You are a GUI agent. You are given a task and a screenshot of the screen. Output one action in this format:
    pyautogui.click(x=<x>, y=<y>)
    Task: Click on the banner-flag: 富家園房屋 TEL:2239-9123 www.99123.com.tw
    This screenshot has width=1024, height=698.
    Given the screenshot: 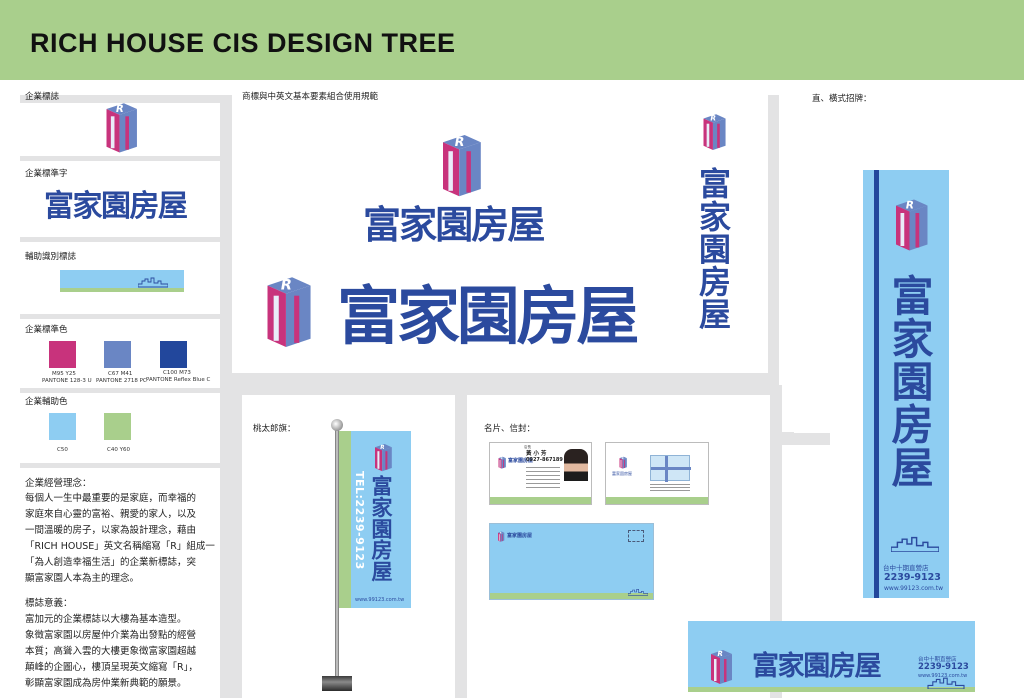 What is the action you would take?
    pyautogui.click(x=375, y=519)
    